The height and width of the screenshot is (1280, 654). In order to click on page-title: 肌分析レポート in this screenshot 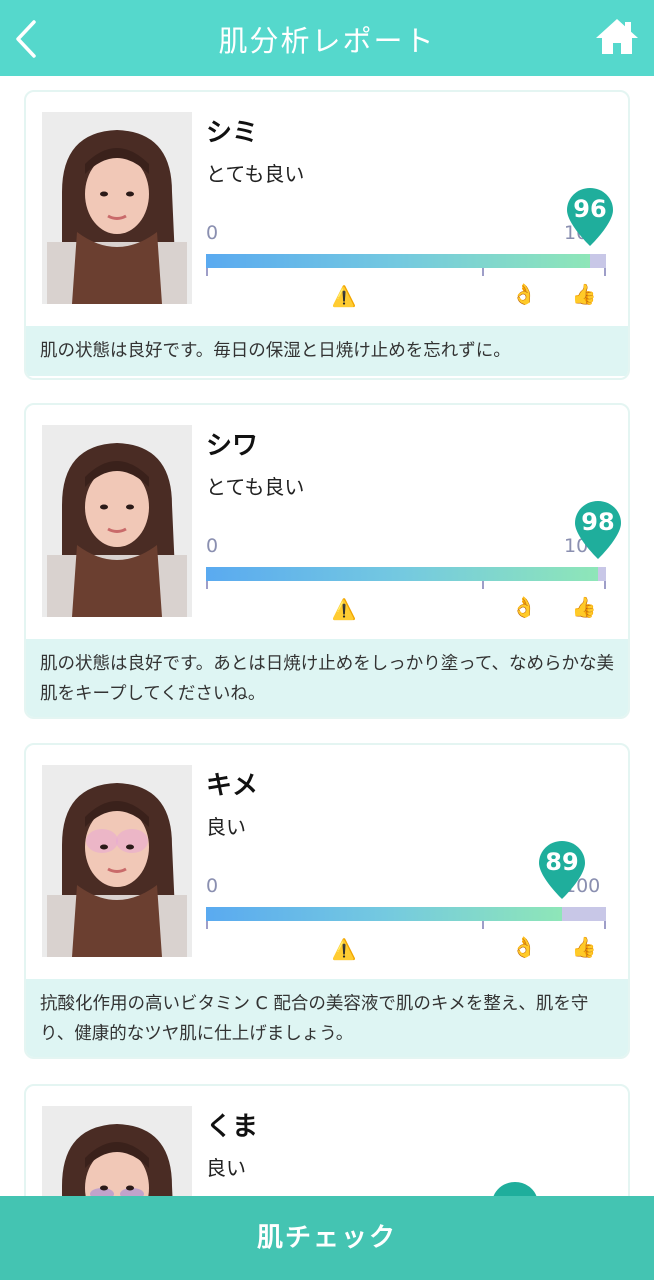, I will do `click(327, 41)`.